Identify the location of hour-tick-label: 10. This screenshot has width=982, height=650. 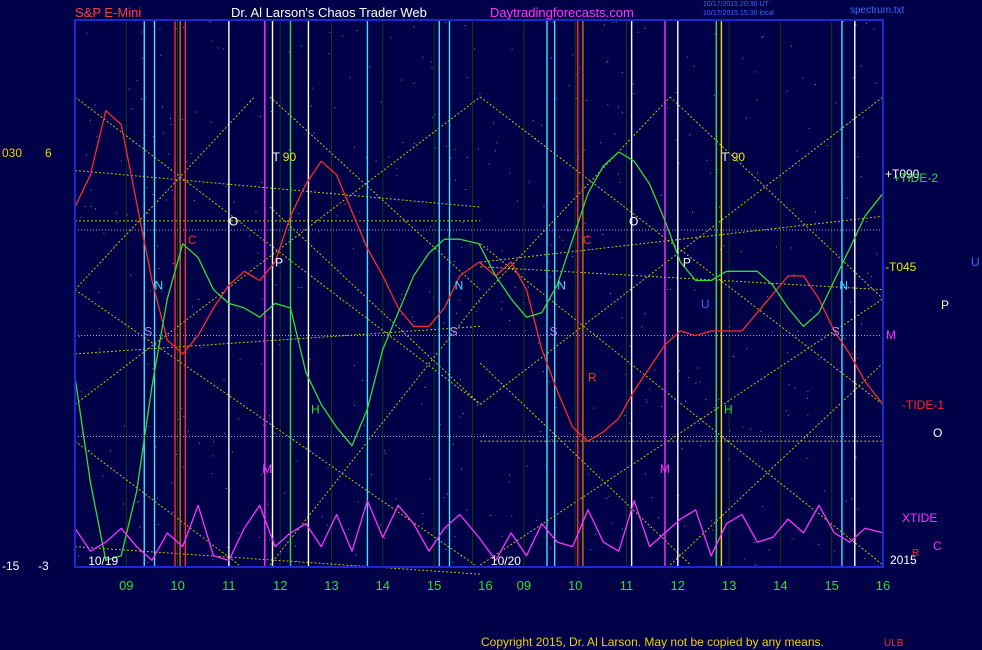
(177, 585).